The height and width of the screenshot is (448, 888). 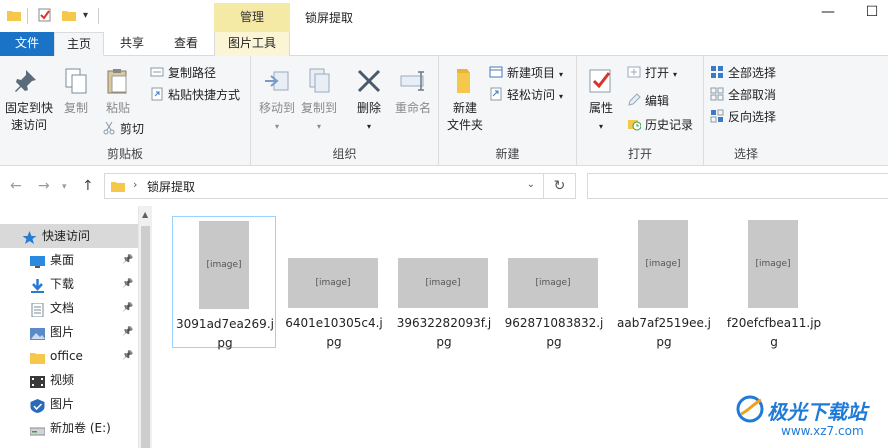 What do you see at coordinates (66, 356) in the screenshot?
I see `nav-item-label: office` at bounding box center [66, 356].